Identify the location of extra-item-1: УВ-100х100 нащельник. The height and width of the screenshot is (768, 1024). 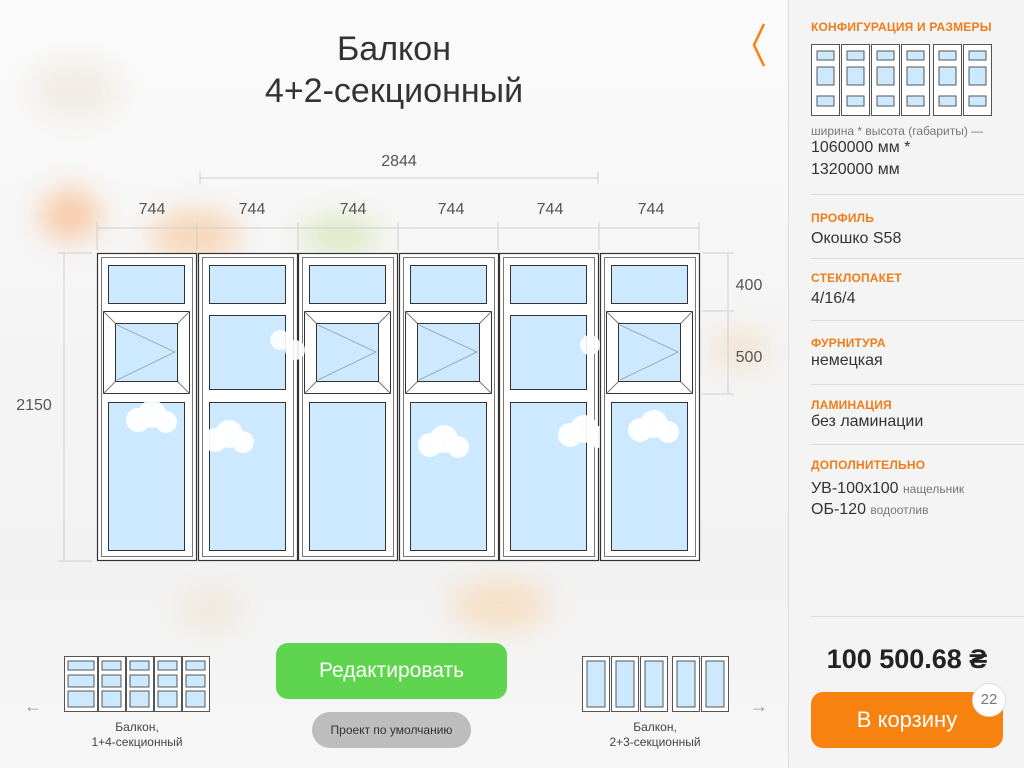
(887, 489).